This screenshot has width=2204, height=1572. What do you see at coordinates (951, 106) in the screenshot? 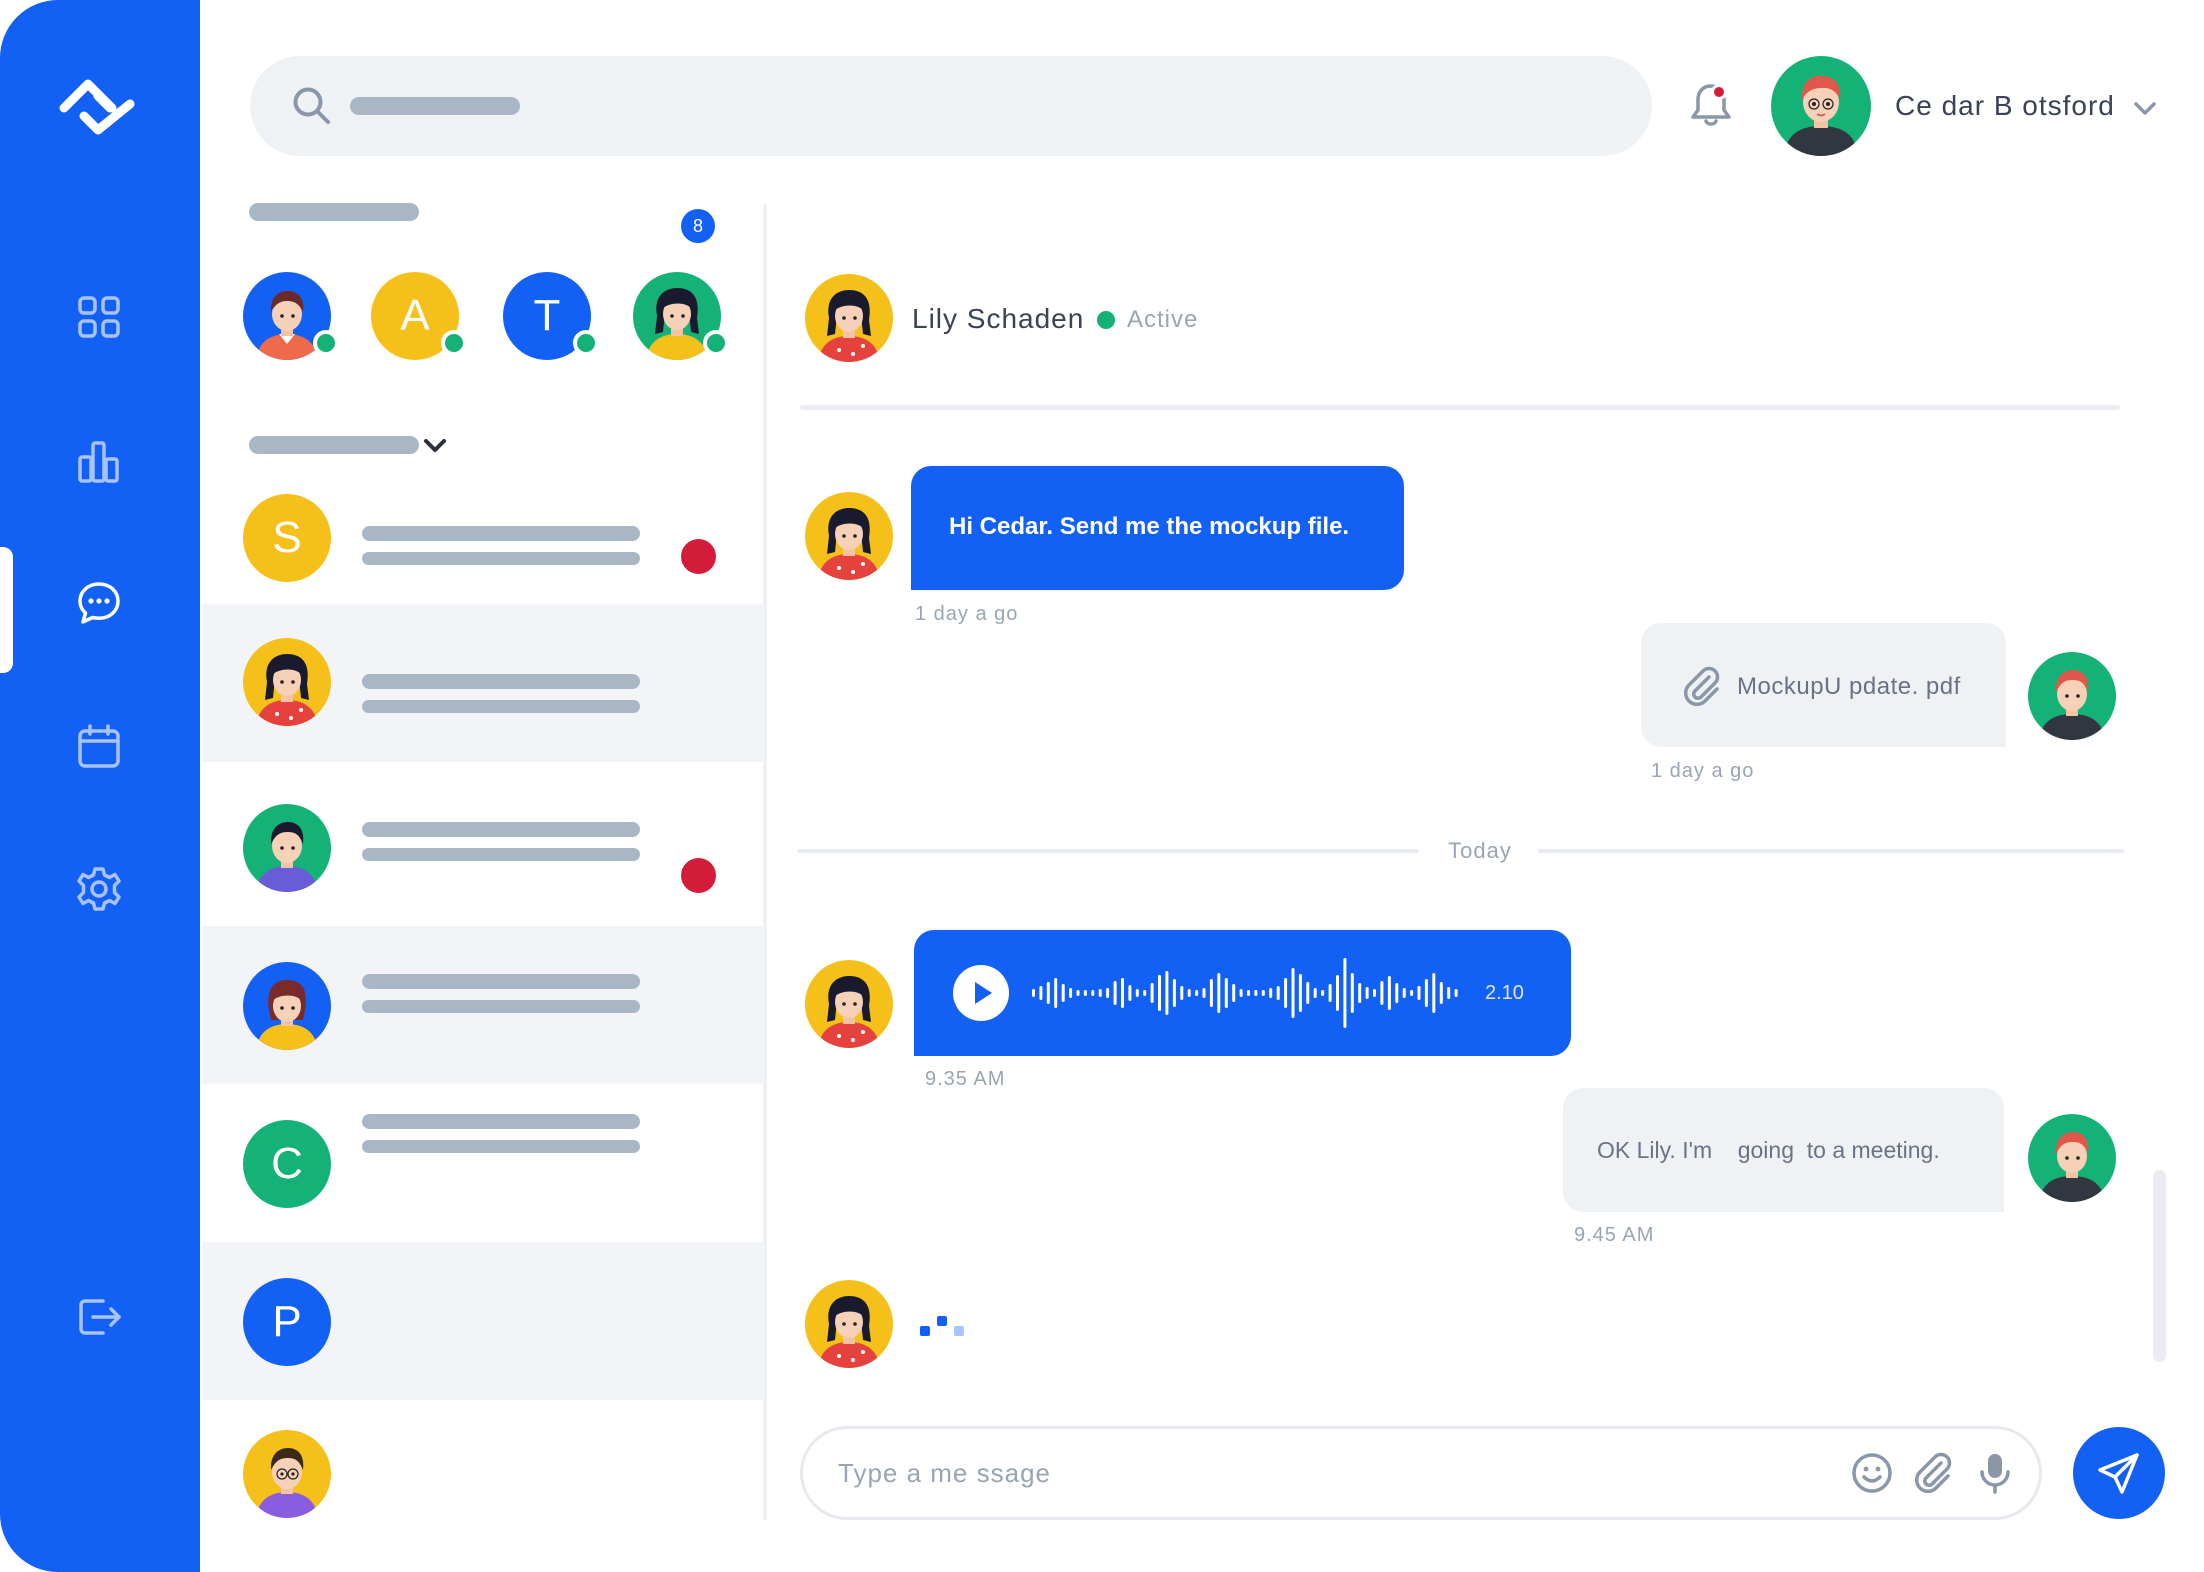
I see `search-bar` at bounding box center [951, 106].